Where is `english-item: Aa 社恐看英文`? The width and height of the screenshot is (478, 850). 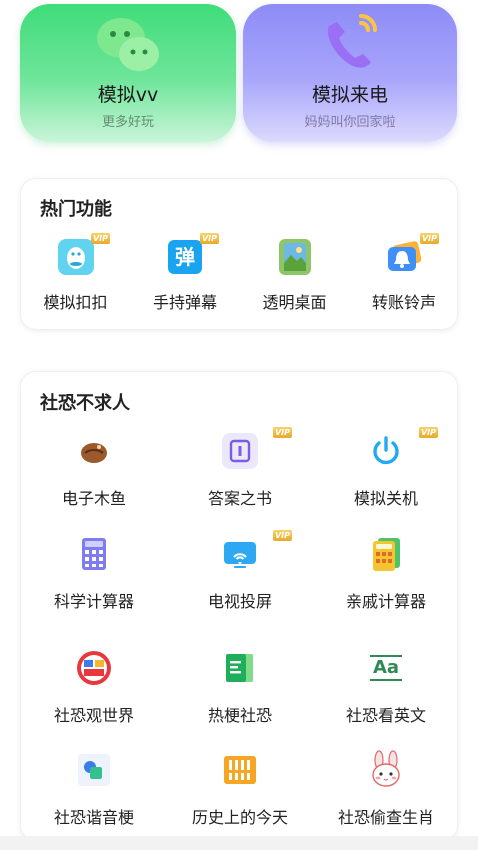 english-item: Aa 社恐看英文 is located at coordinates (386, 688).